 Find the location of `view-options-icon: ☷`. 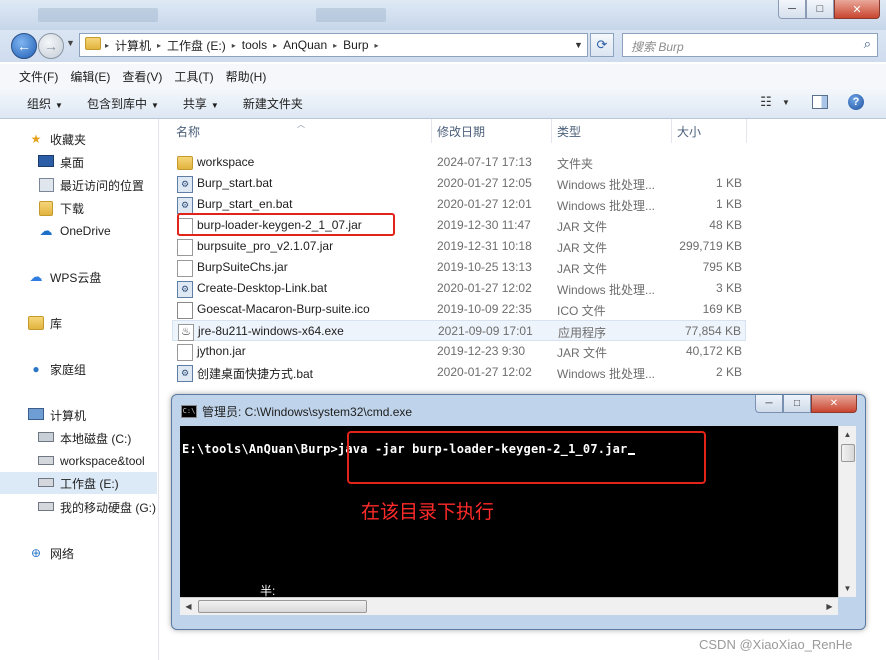

view-options-icon: ☷ is located at coordinates (766, 102).